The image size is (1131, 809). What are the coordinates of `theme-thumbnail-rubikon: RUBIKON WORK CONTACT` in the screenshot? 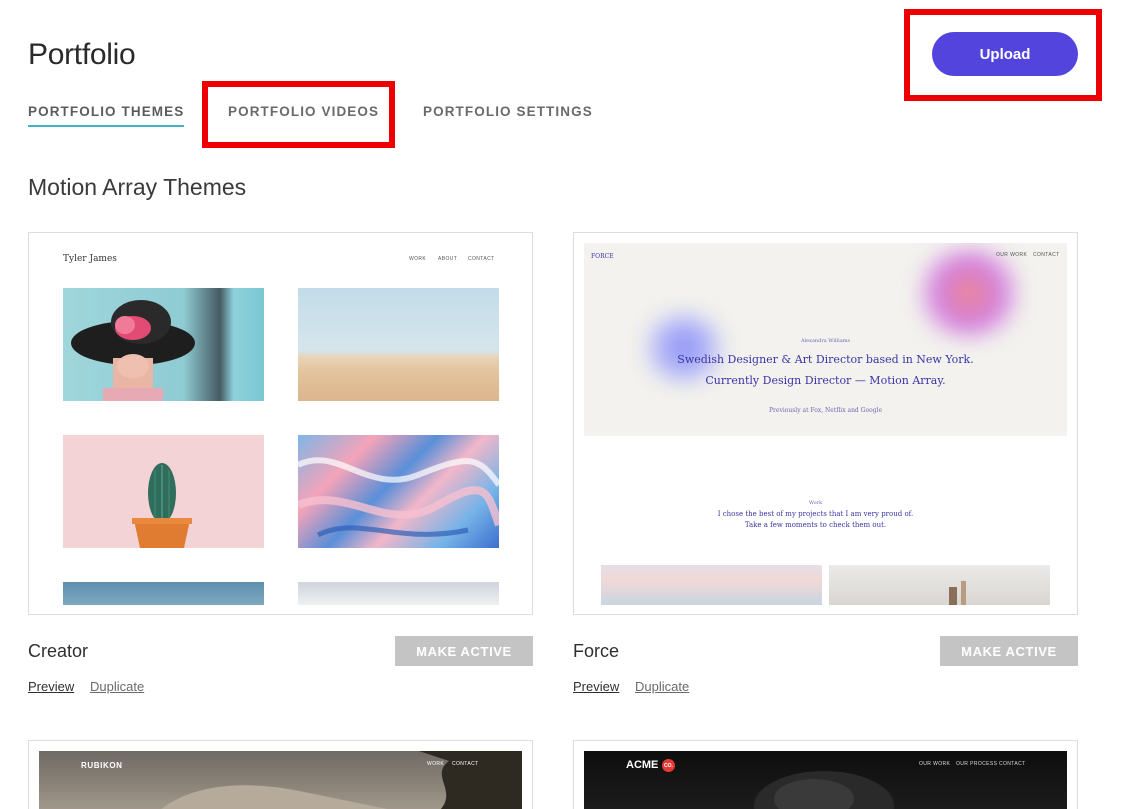 It's located at (280, 774).